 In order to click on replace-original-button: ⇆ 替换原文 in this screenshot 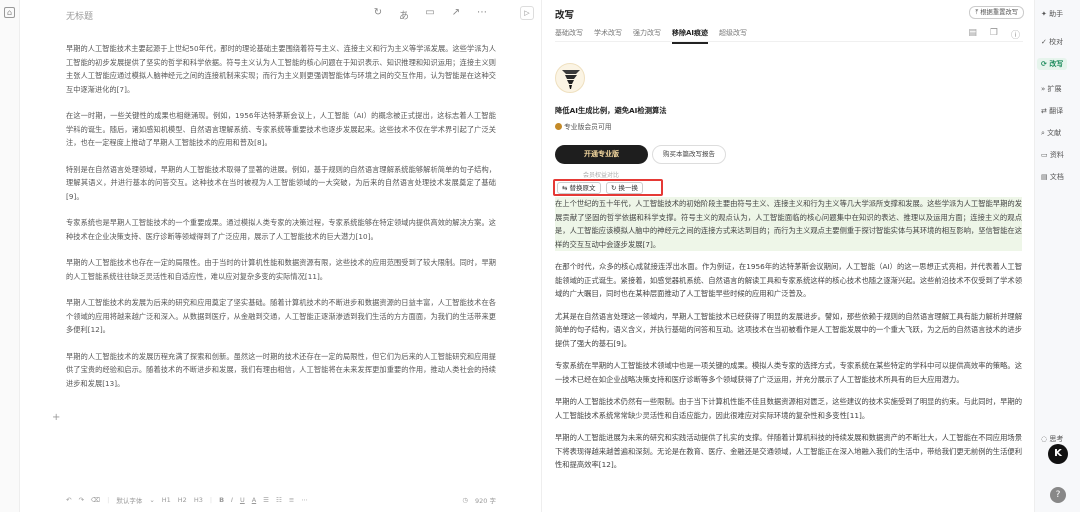, I will do `click(579, 188)`.